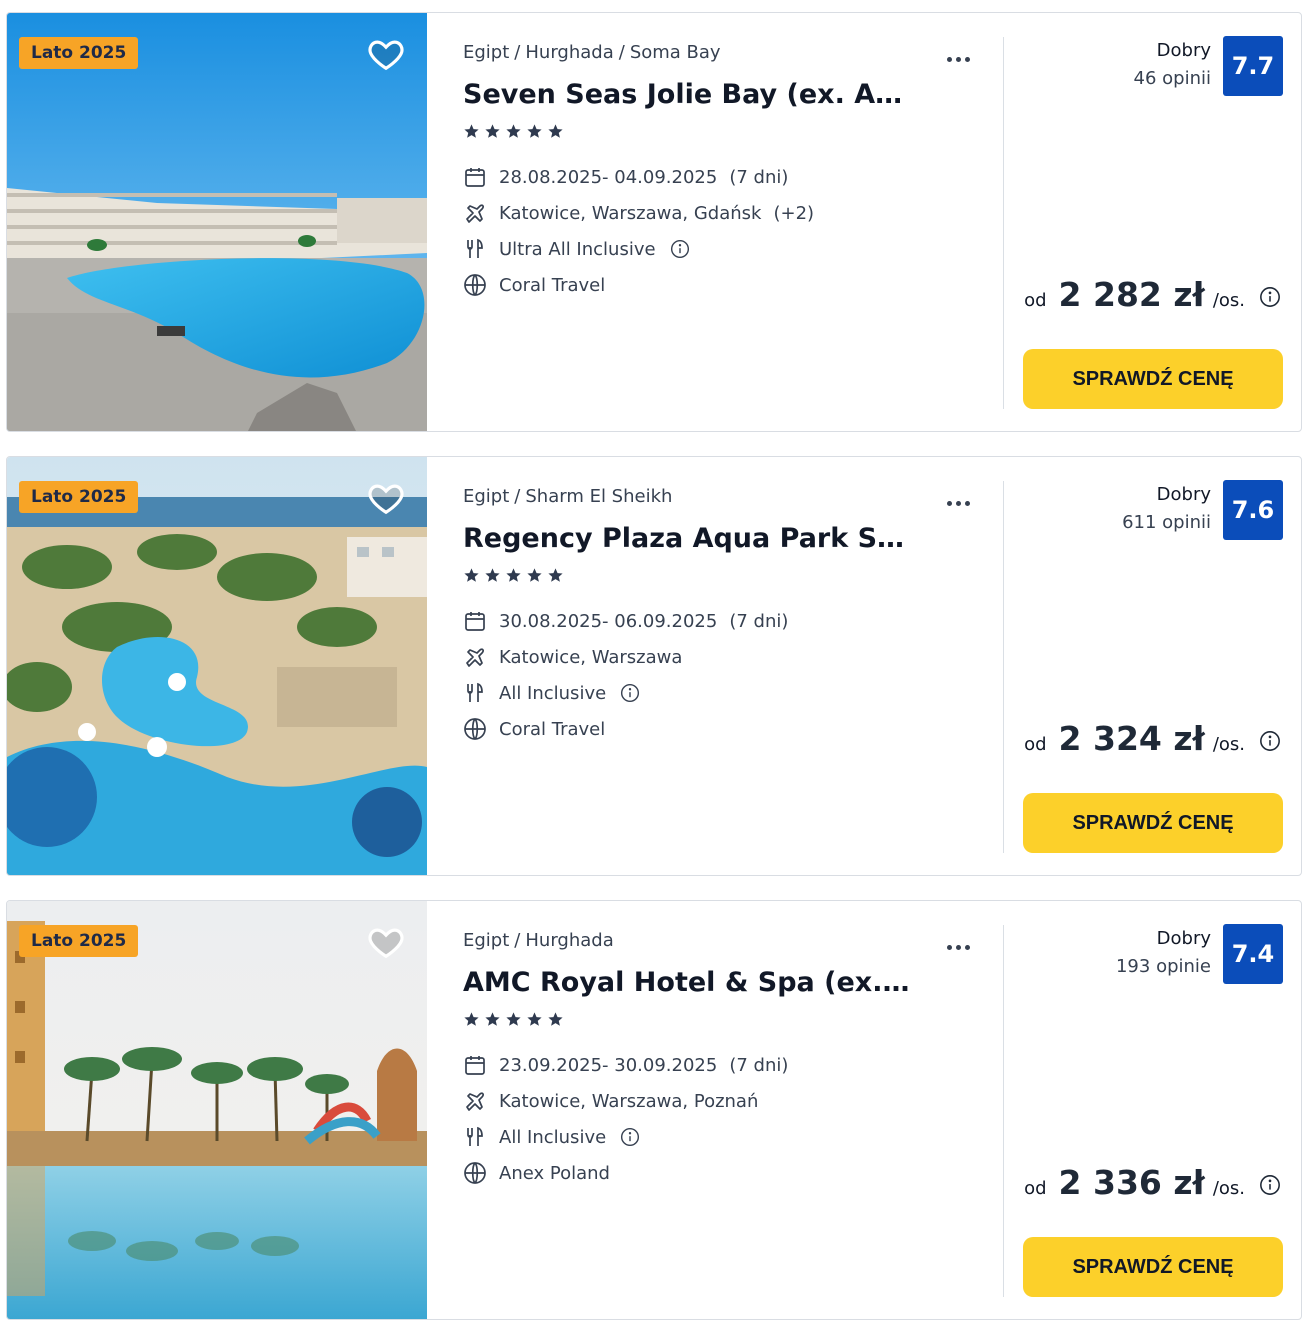 This screenshot has height=1328, width=1310. I want to click on dates-row: 30.08.2025- 06.09.2025 (7 dni), so click(625, 621).